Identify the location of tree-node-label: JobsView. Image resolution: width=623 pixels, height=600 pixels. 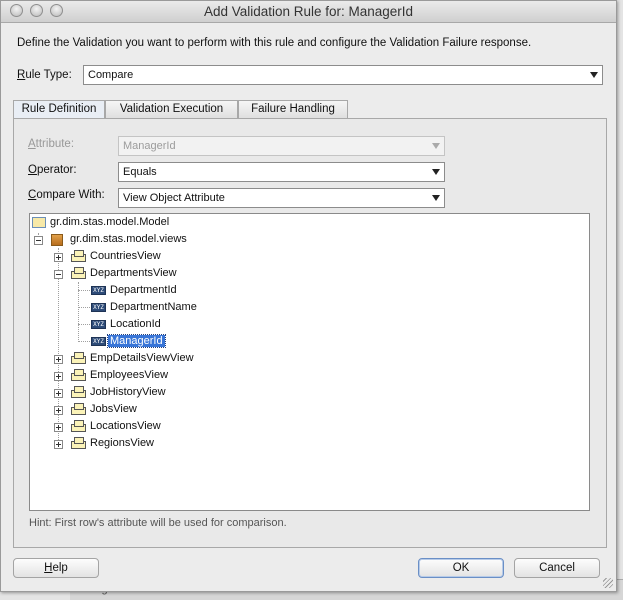
(113, 409).